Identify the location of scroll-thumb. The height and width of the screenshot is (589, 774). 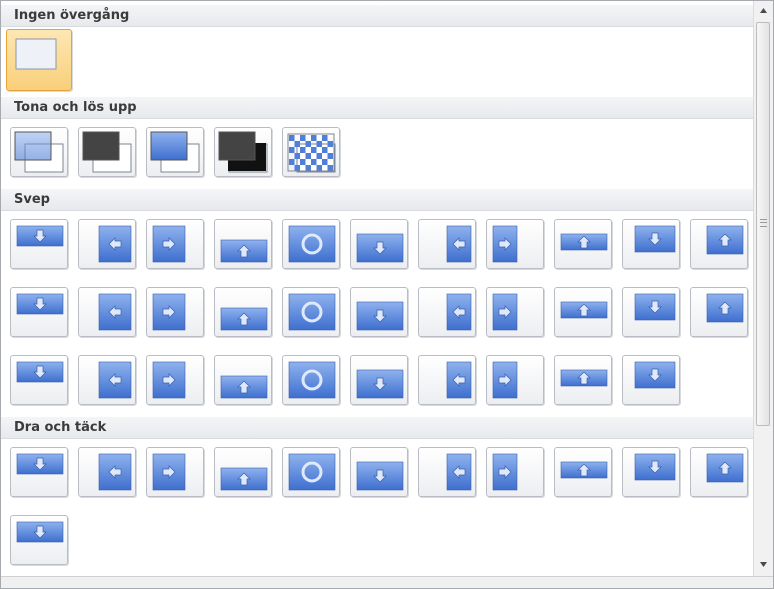
(763, 224).